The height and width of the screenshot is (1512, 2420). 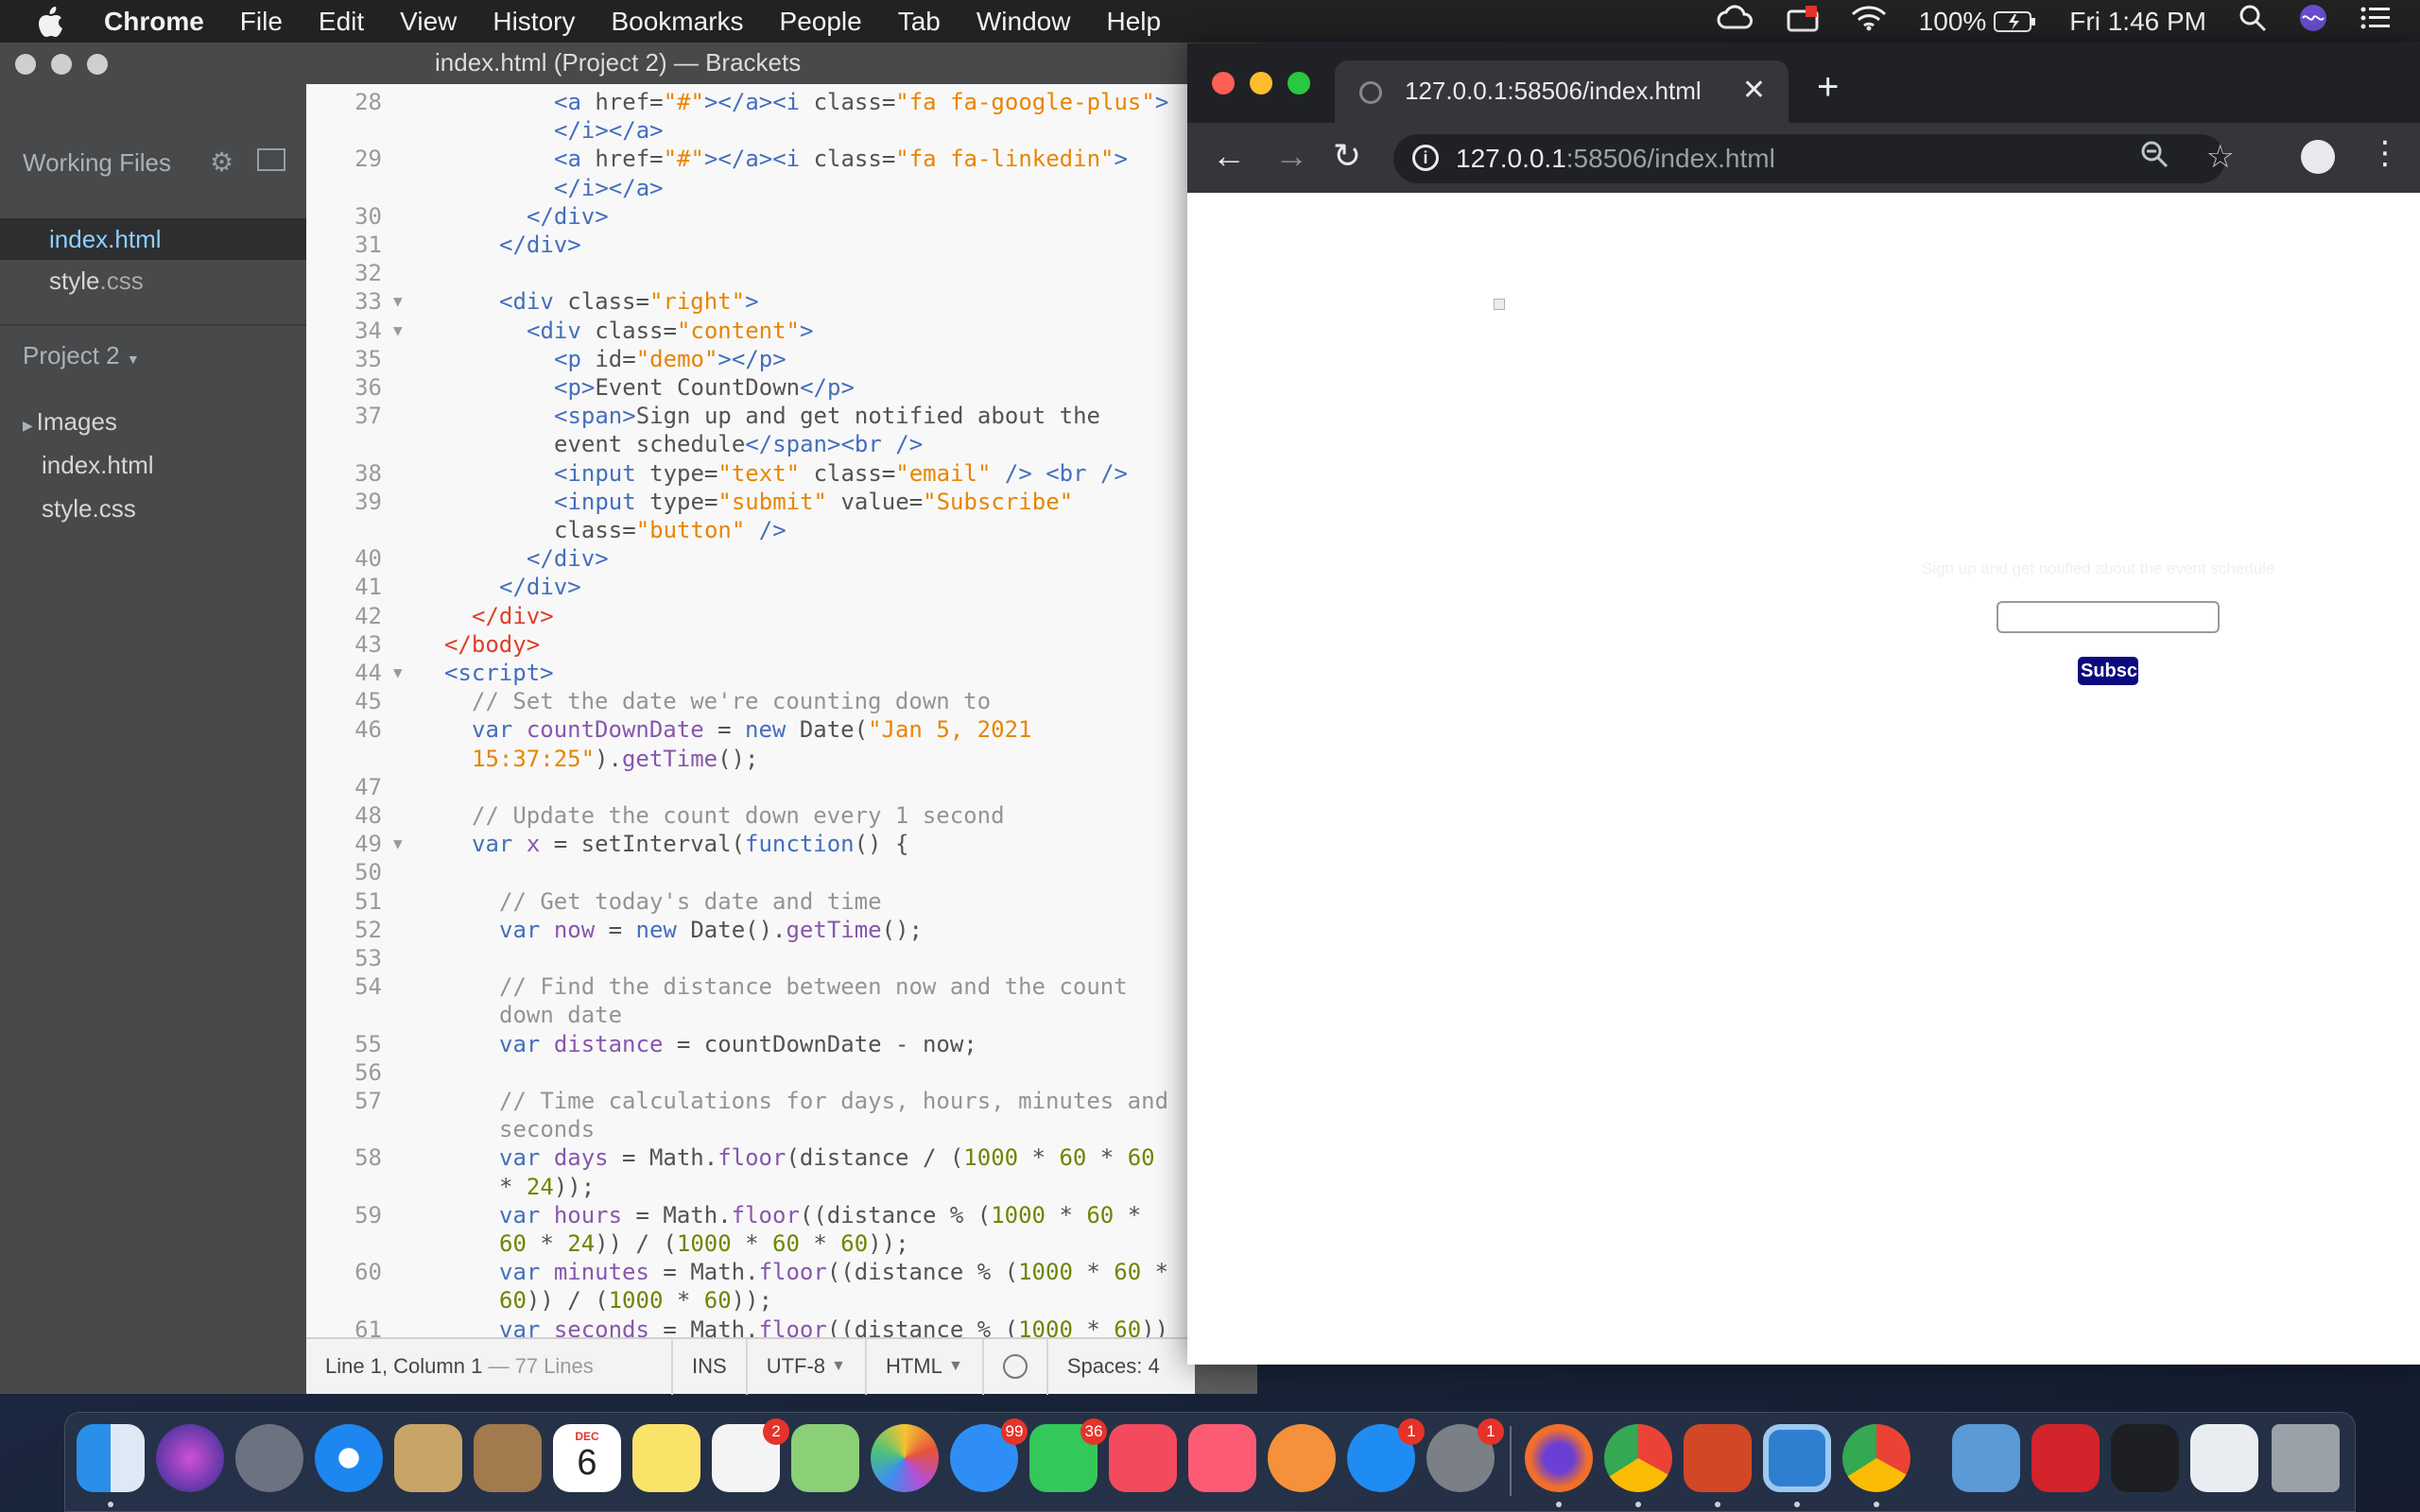 I want to click on music-icon, so click(x=1222, y=1458).